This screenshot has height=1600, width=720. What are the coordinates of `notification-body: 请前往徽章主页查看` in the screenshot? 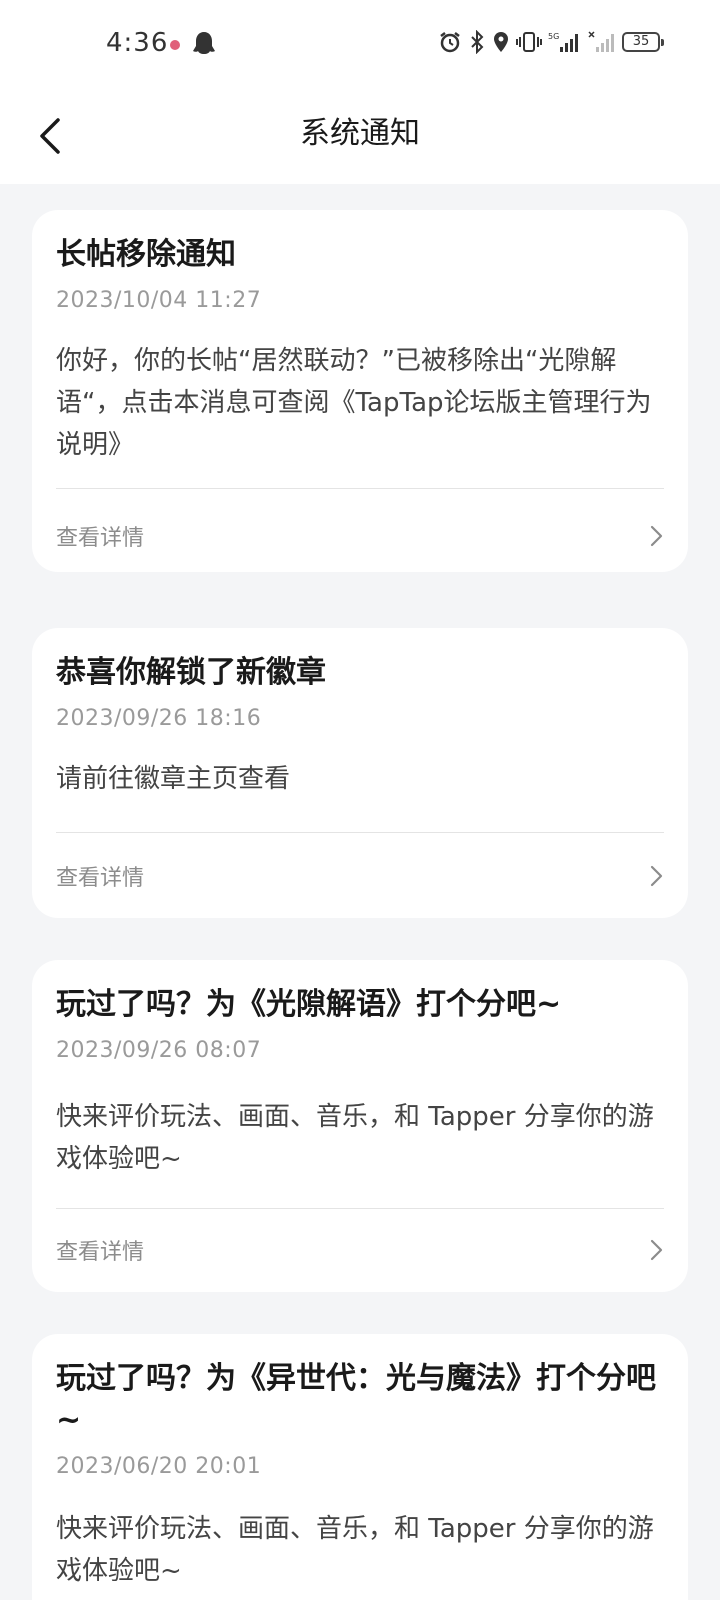 It's located at (173, 779).